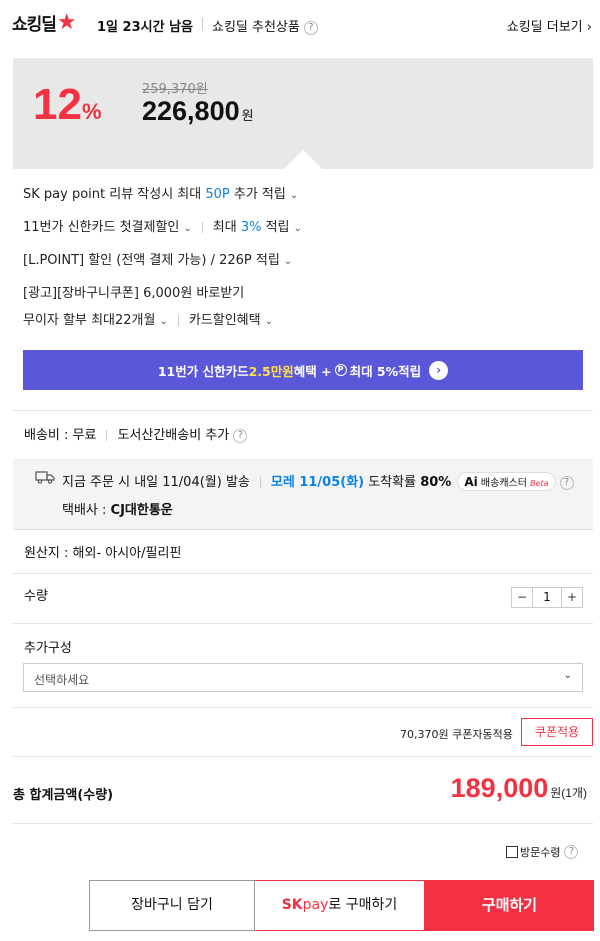 The height and width of the screenshot is (941, 600). Describe the element at coordinates (156, 482) in the screenshot. I see `dispatch-text: 지금 주문 시 내일 11/04(월) 발송` at that location.